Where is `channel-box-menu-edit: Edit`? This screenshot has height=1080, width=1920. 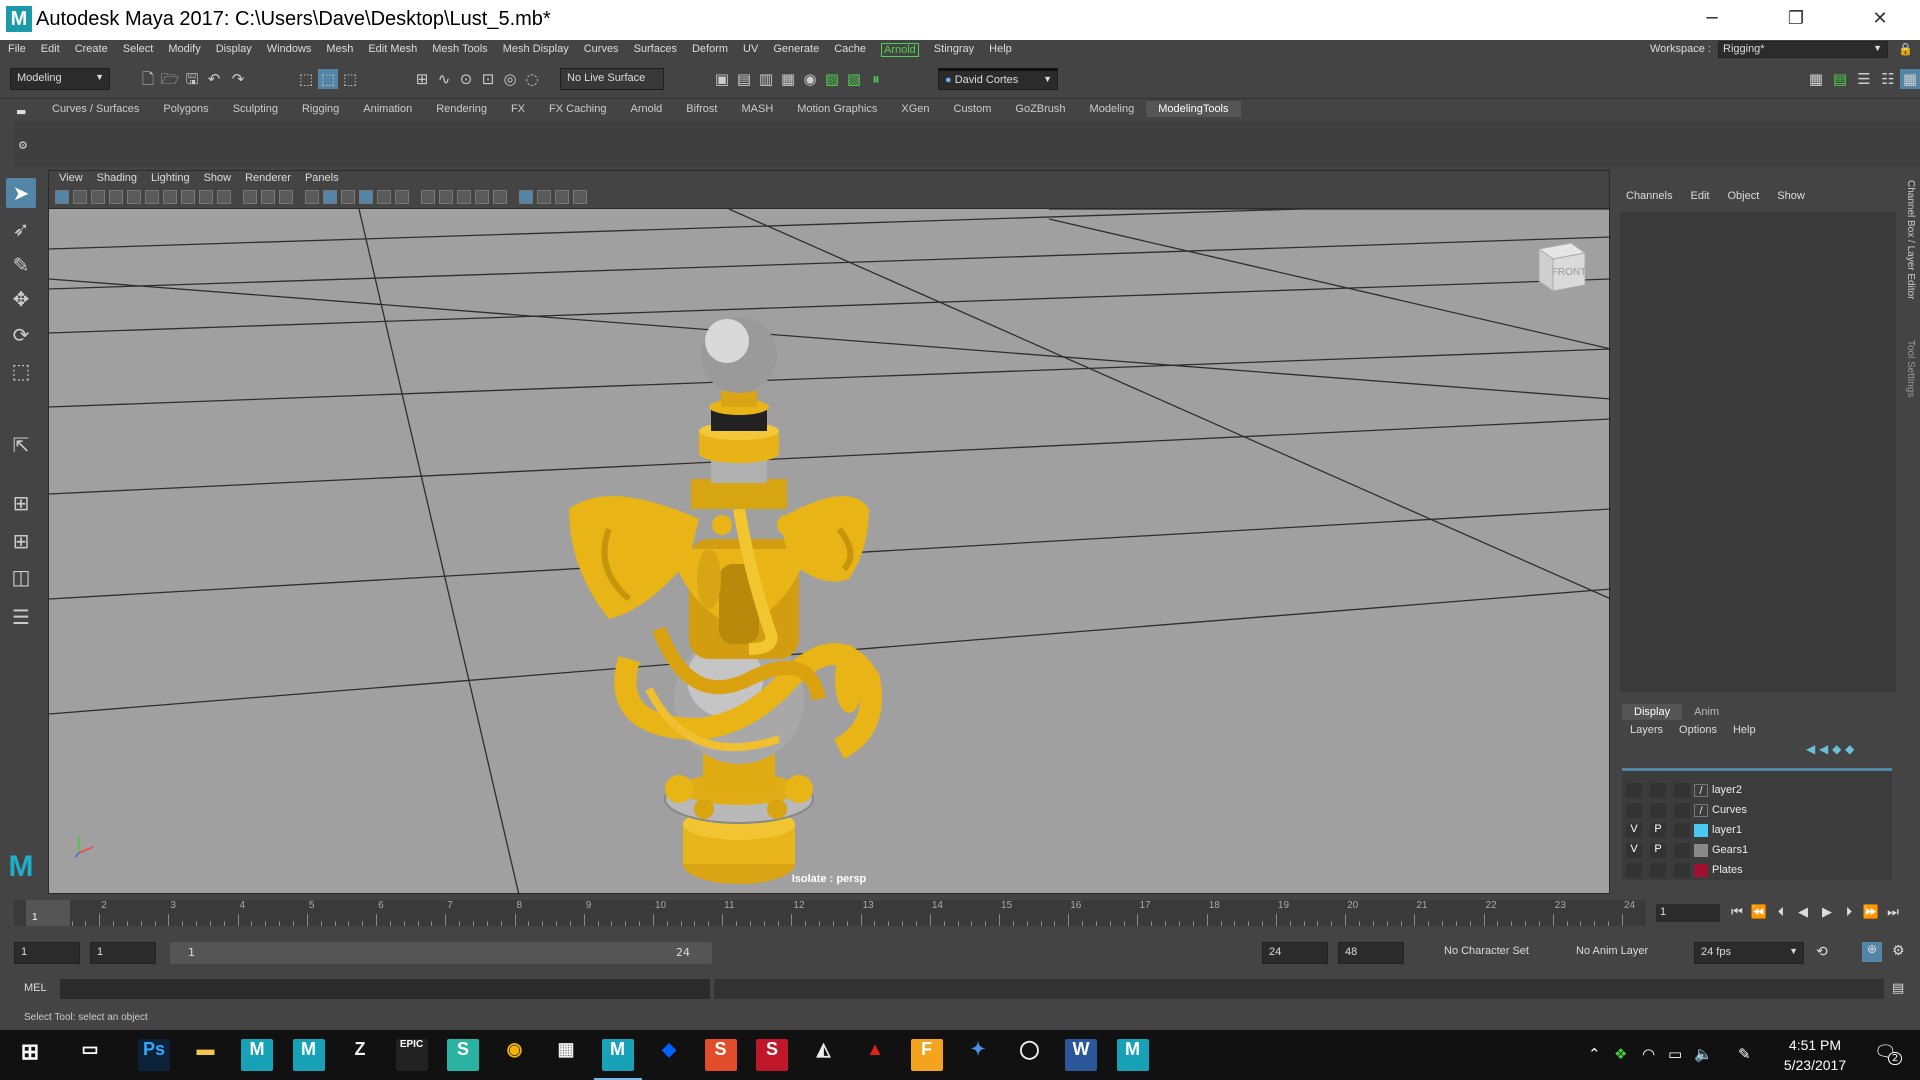
channel-box-menu-edit: Edit is located at coordinates (1699, 196).